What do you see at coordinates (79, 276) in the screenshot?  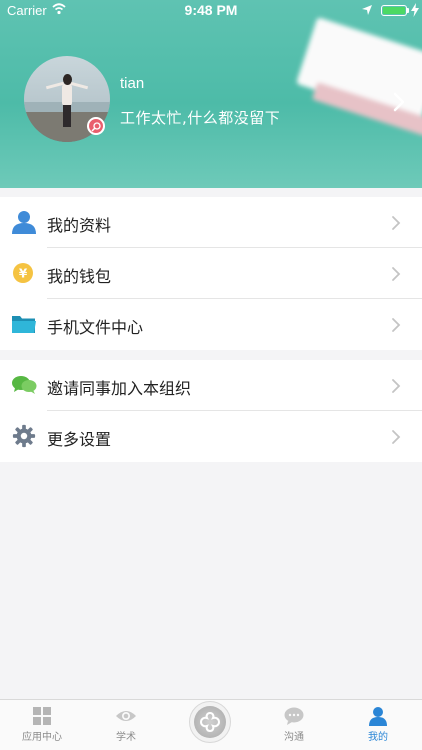 I see `menu-item-label: 我的钱包` at bounding box center [79, 276].